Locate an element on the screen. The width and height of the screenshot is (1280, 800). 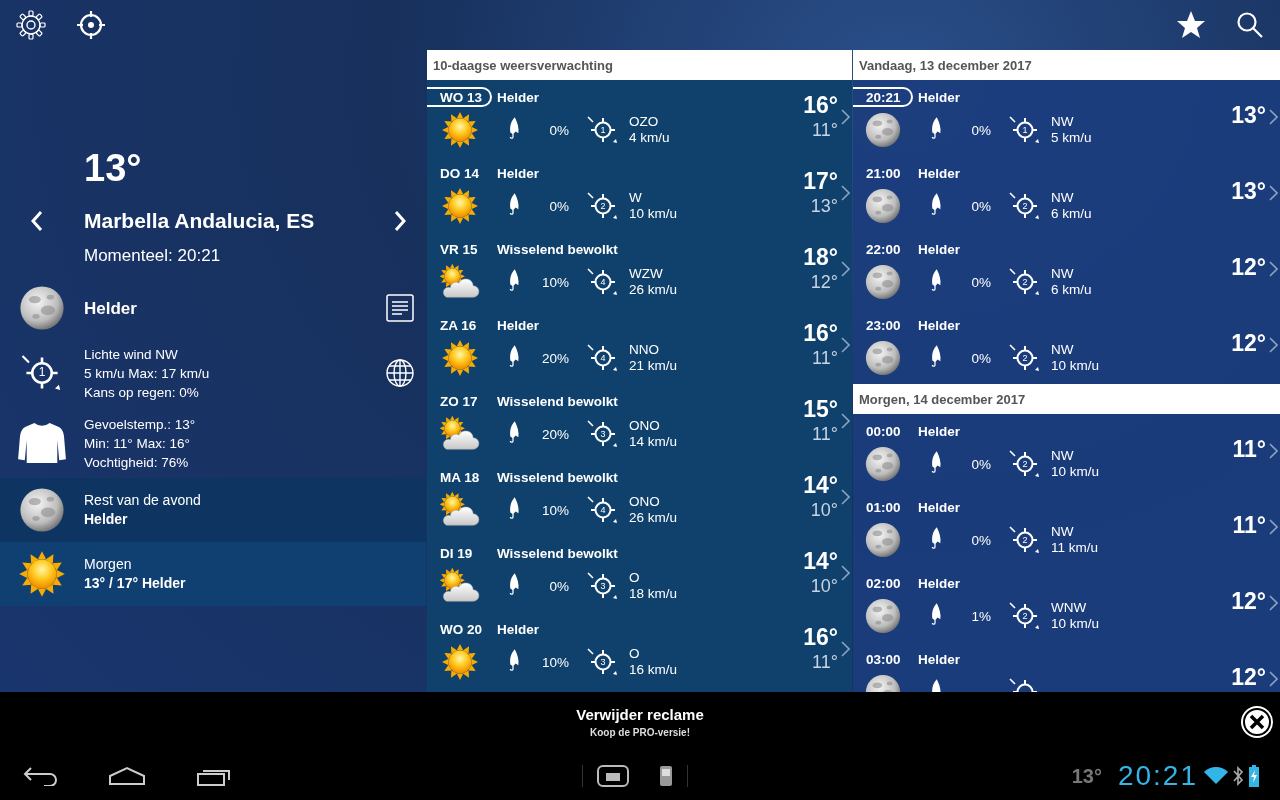
wind-speed-text: 5 km/u is located at coordinates (1071, 138).